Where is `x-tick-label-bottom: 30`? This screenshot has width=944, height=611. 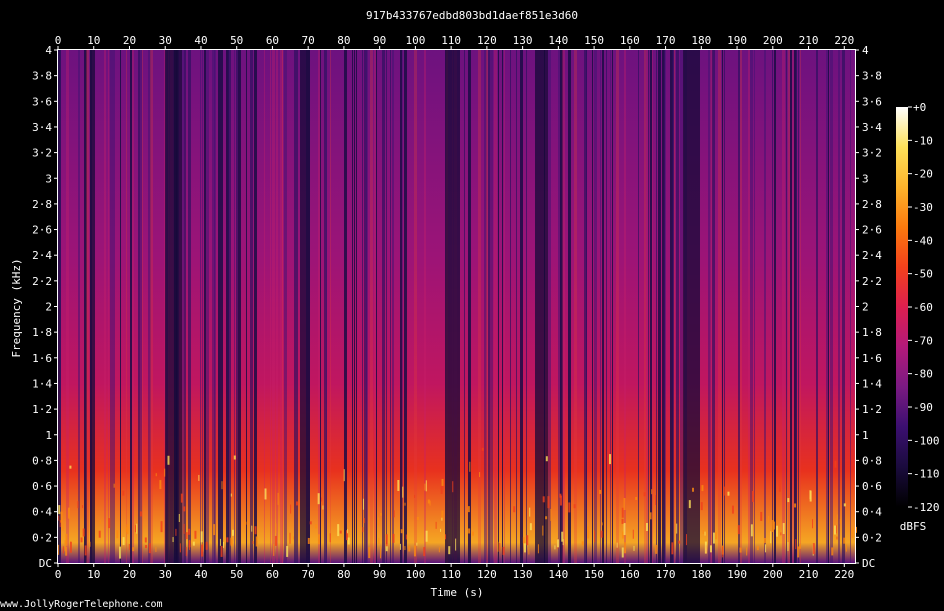 x-tick-label-bottom: 30 is located at coordinates (165, 574).